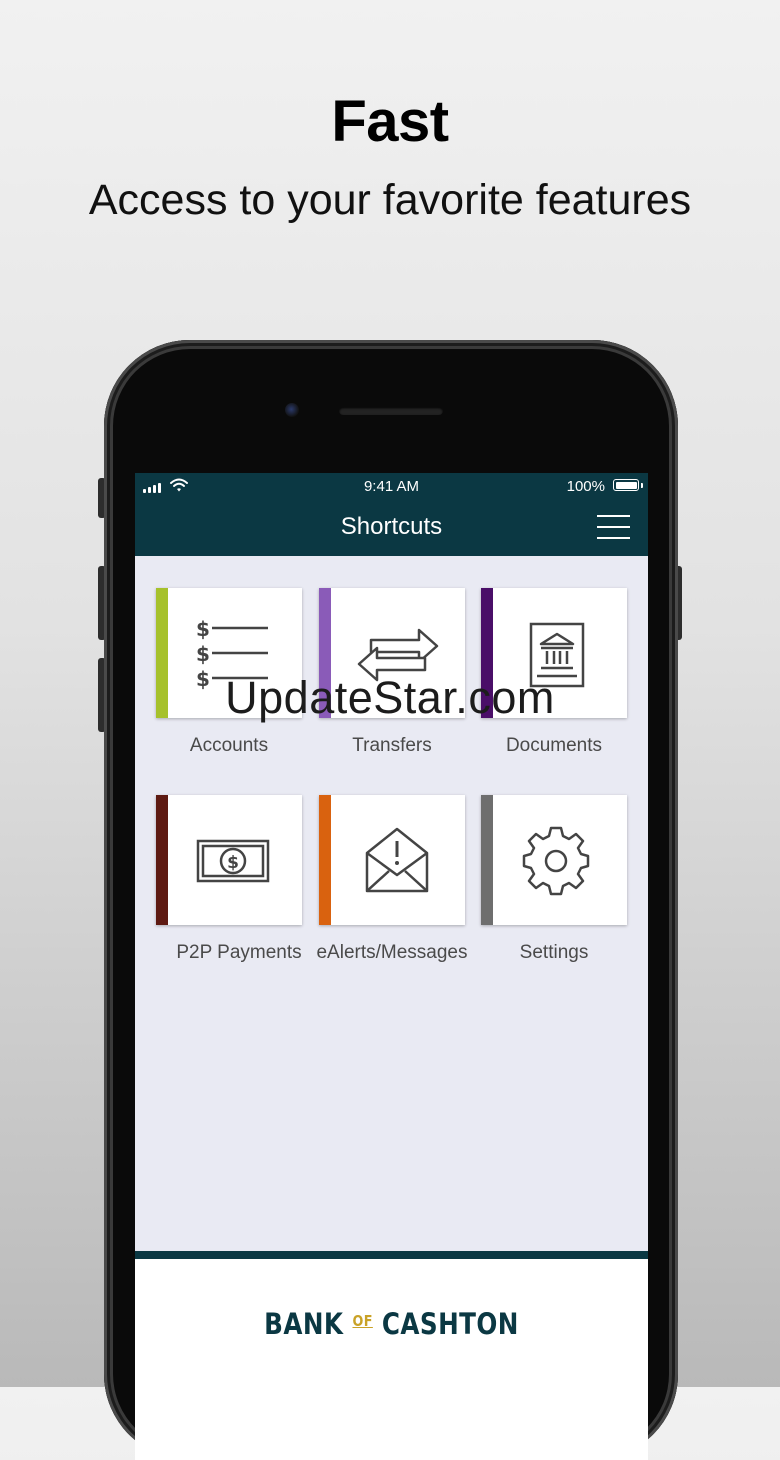 The width and height of the screenshot is (780, 1460). Describe the element at coordinates (642, 485) in the screenshot. I see `battery-tip` at that location.